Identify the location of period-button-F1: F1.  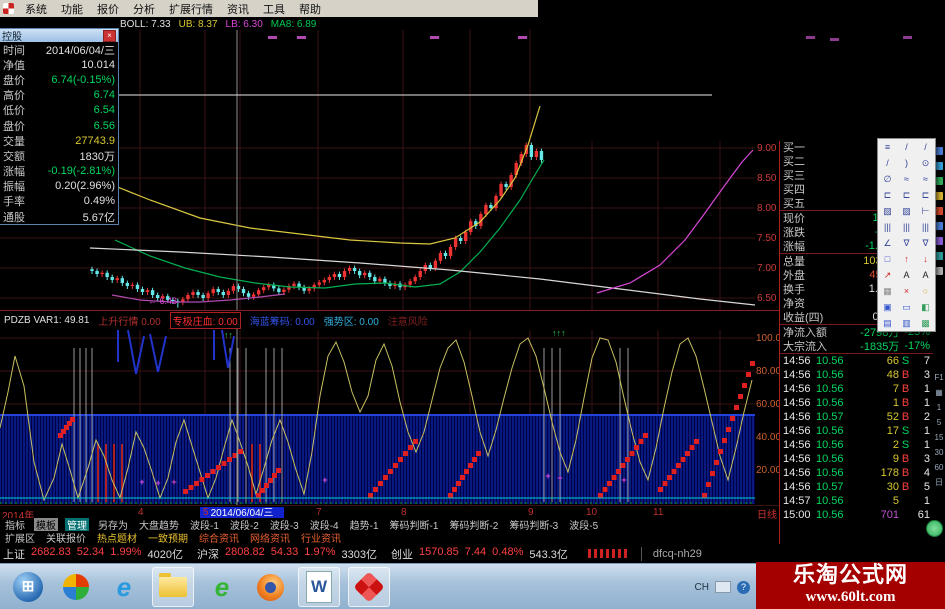
(939, 377).